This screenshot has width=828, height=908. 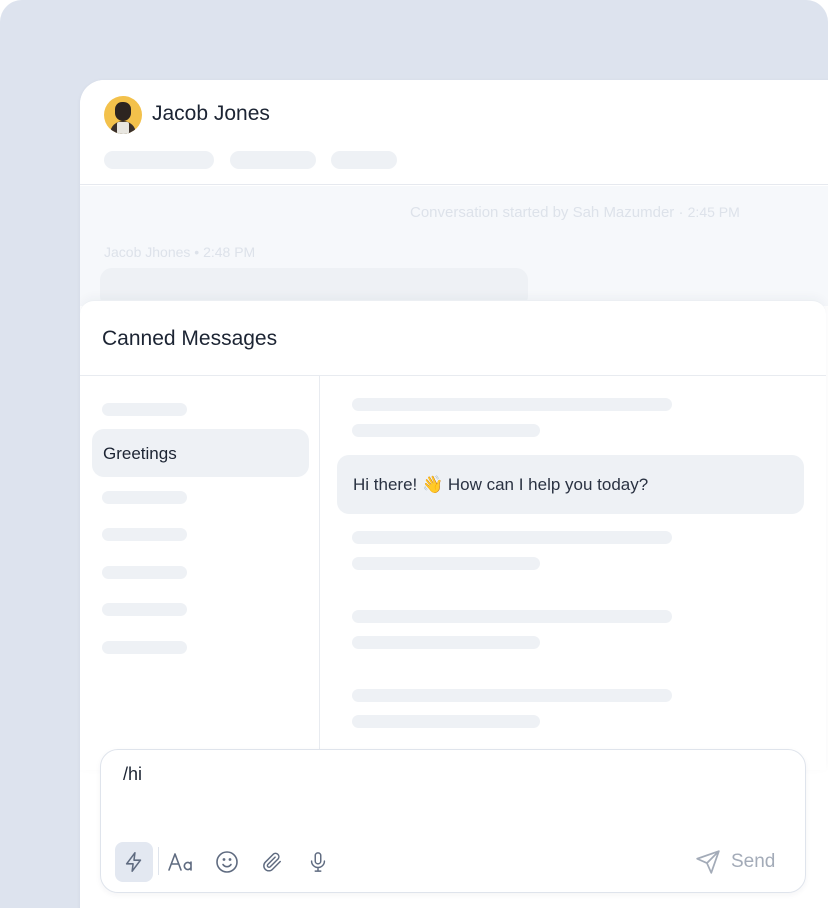 I want to click on message-input: /hi, so click(x=132, y=774).